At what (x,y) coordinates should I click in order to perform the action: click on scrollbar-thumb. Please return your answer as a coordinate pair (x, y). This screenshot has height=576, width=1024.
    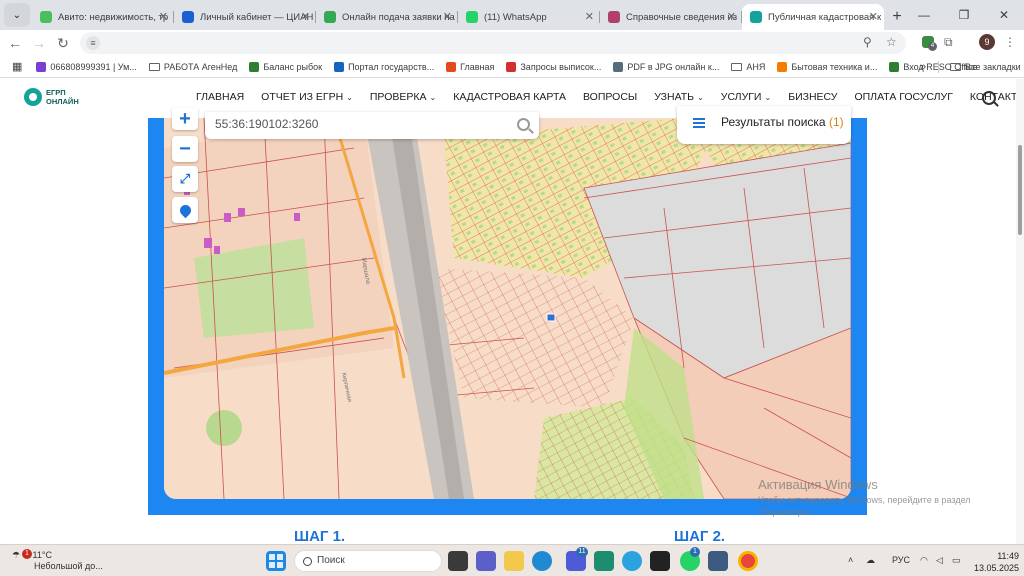
    Looking at the image, I should click on (1020, 190).